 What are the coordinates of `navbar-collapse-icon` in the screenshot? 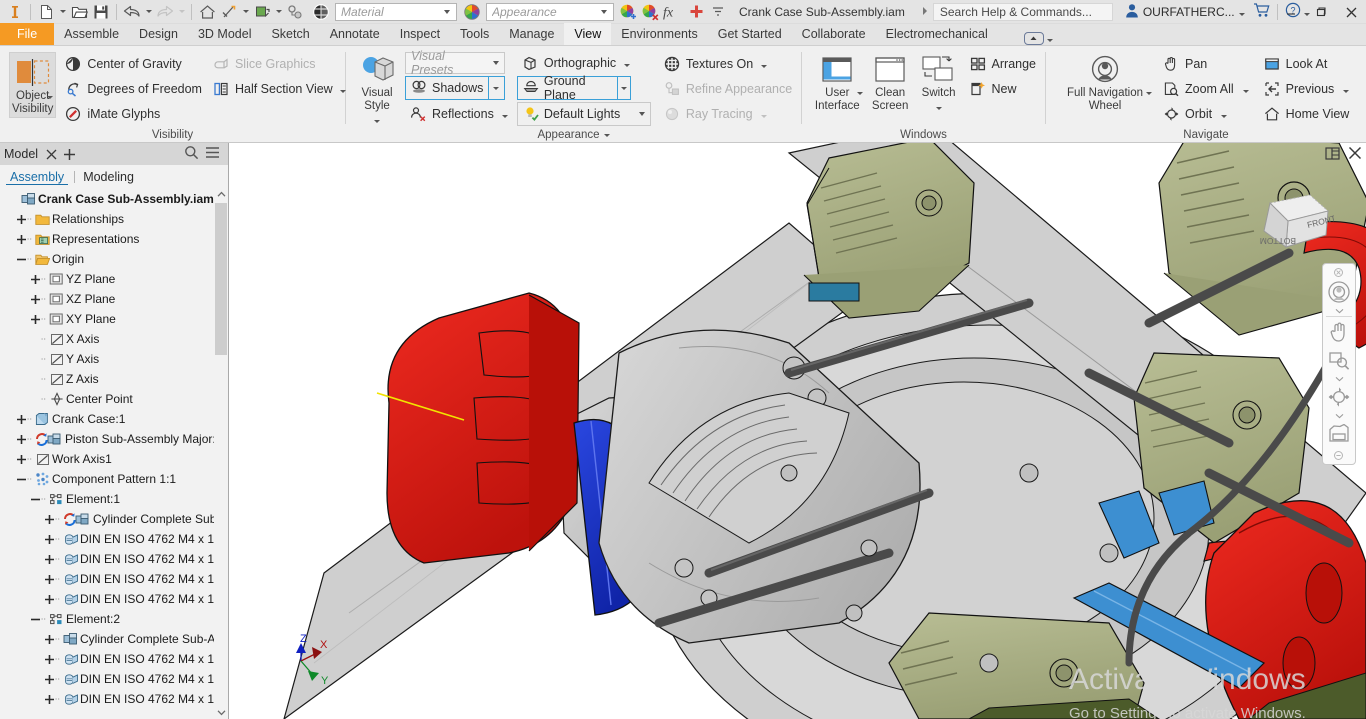 It's located at (1340, 455).